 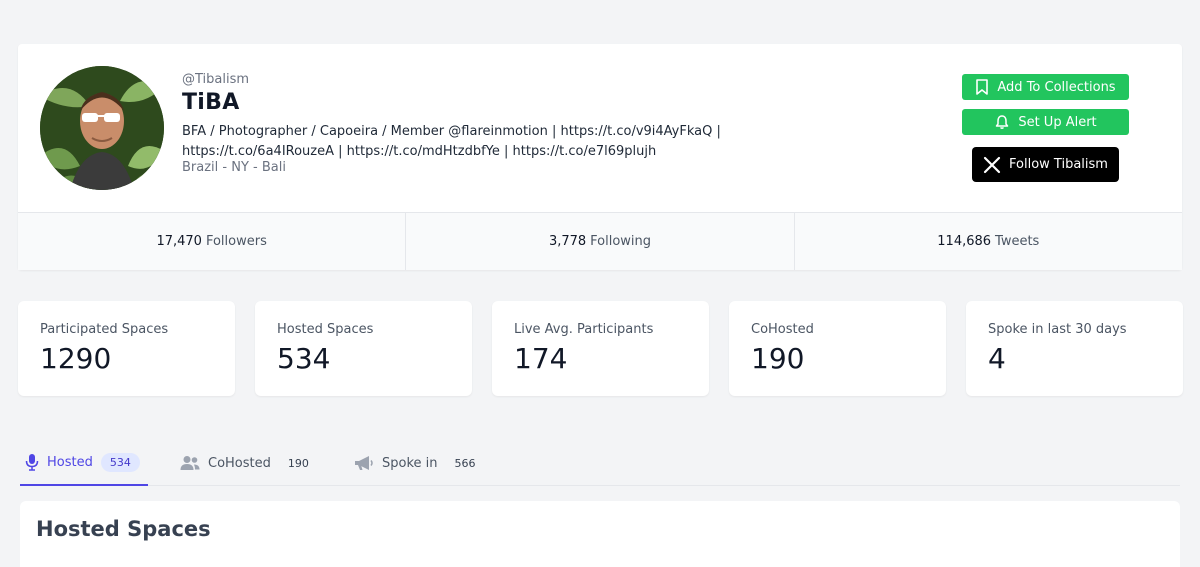 What do you see at coordinates (325, 329) in the screenshot?
I see `metric-label: Hosted Spaces` at bounding box center [325, 329].